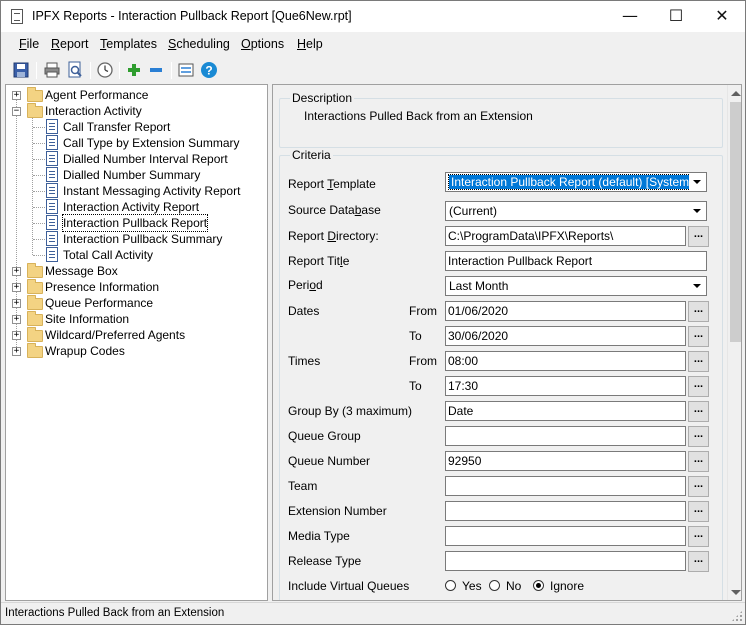  I want to click on queue-number-field: 92950, so click(565, 461).